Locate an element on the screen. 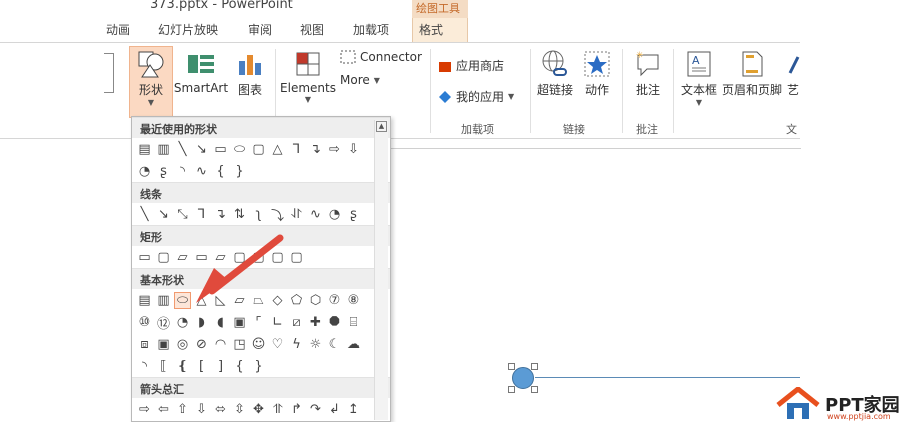 Image resolution: width=900 pixels, height=422 pixels. gallery-scrollbar: ▲ is located at coordinates (381, 270).